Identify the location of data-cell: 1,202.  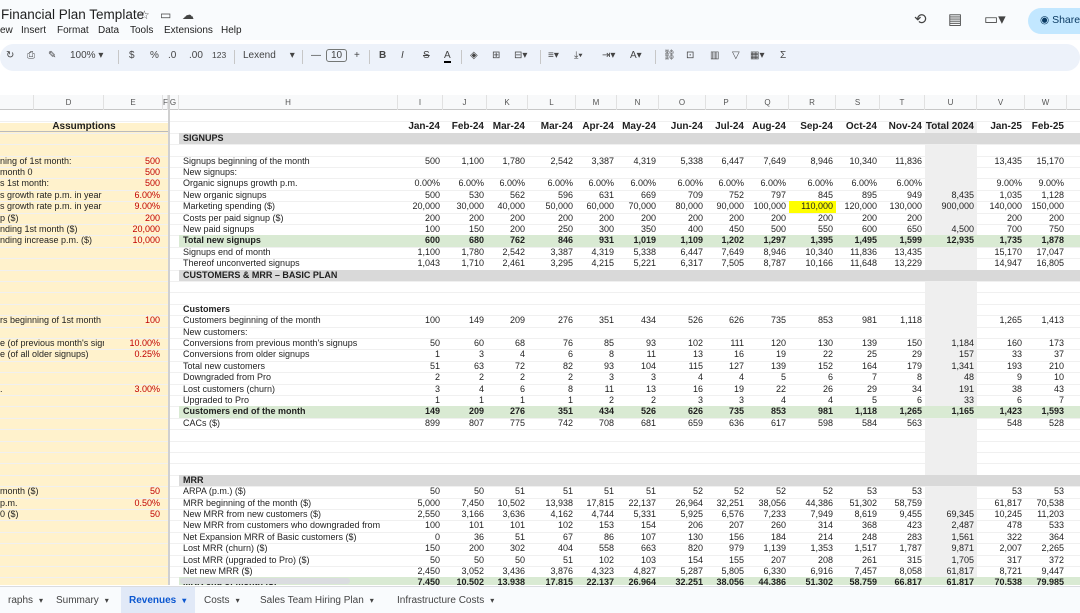
(726, 240).